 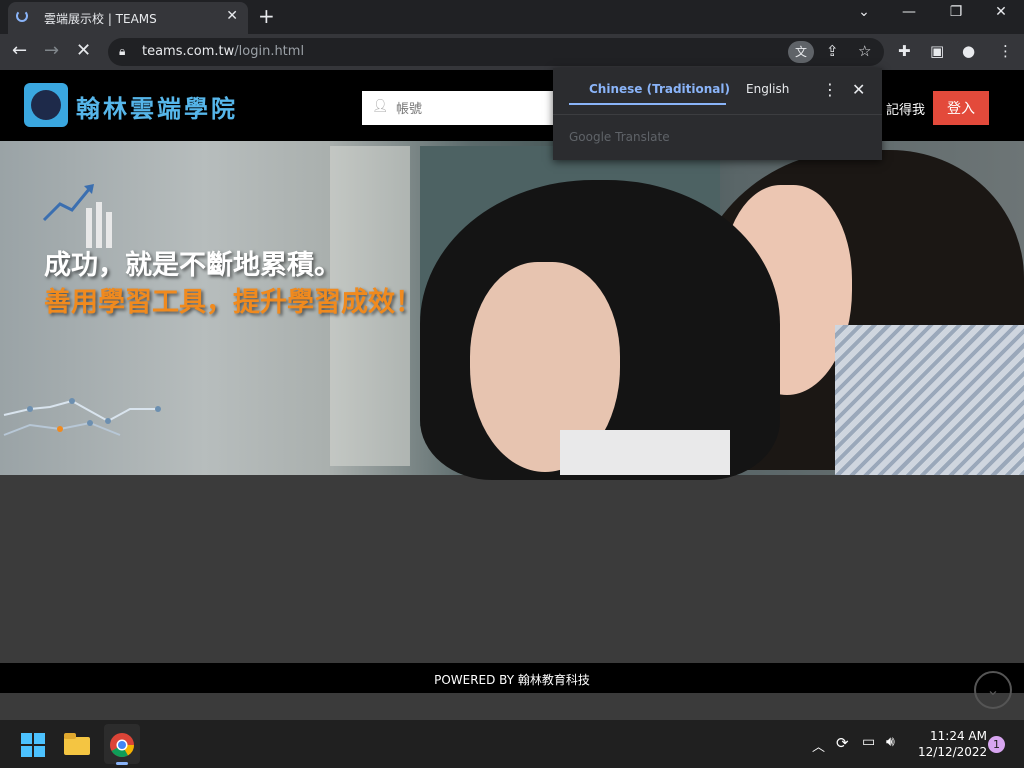 What do you see at coordinates (619, 137) in the screenshot?
I see `translate-brand: Google Translate` at bounding box center [619, 137].